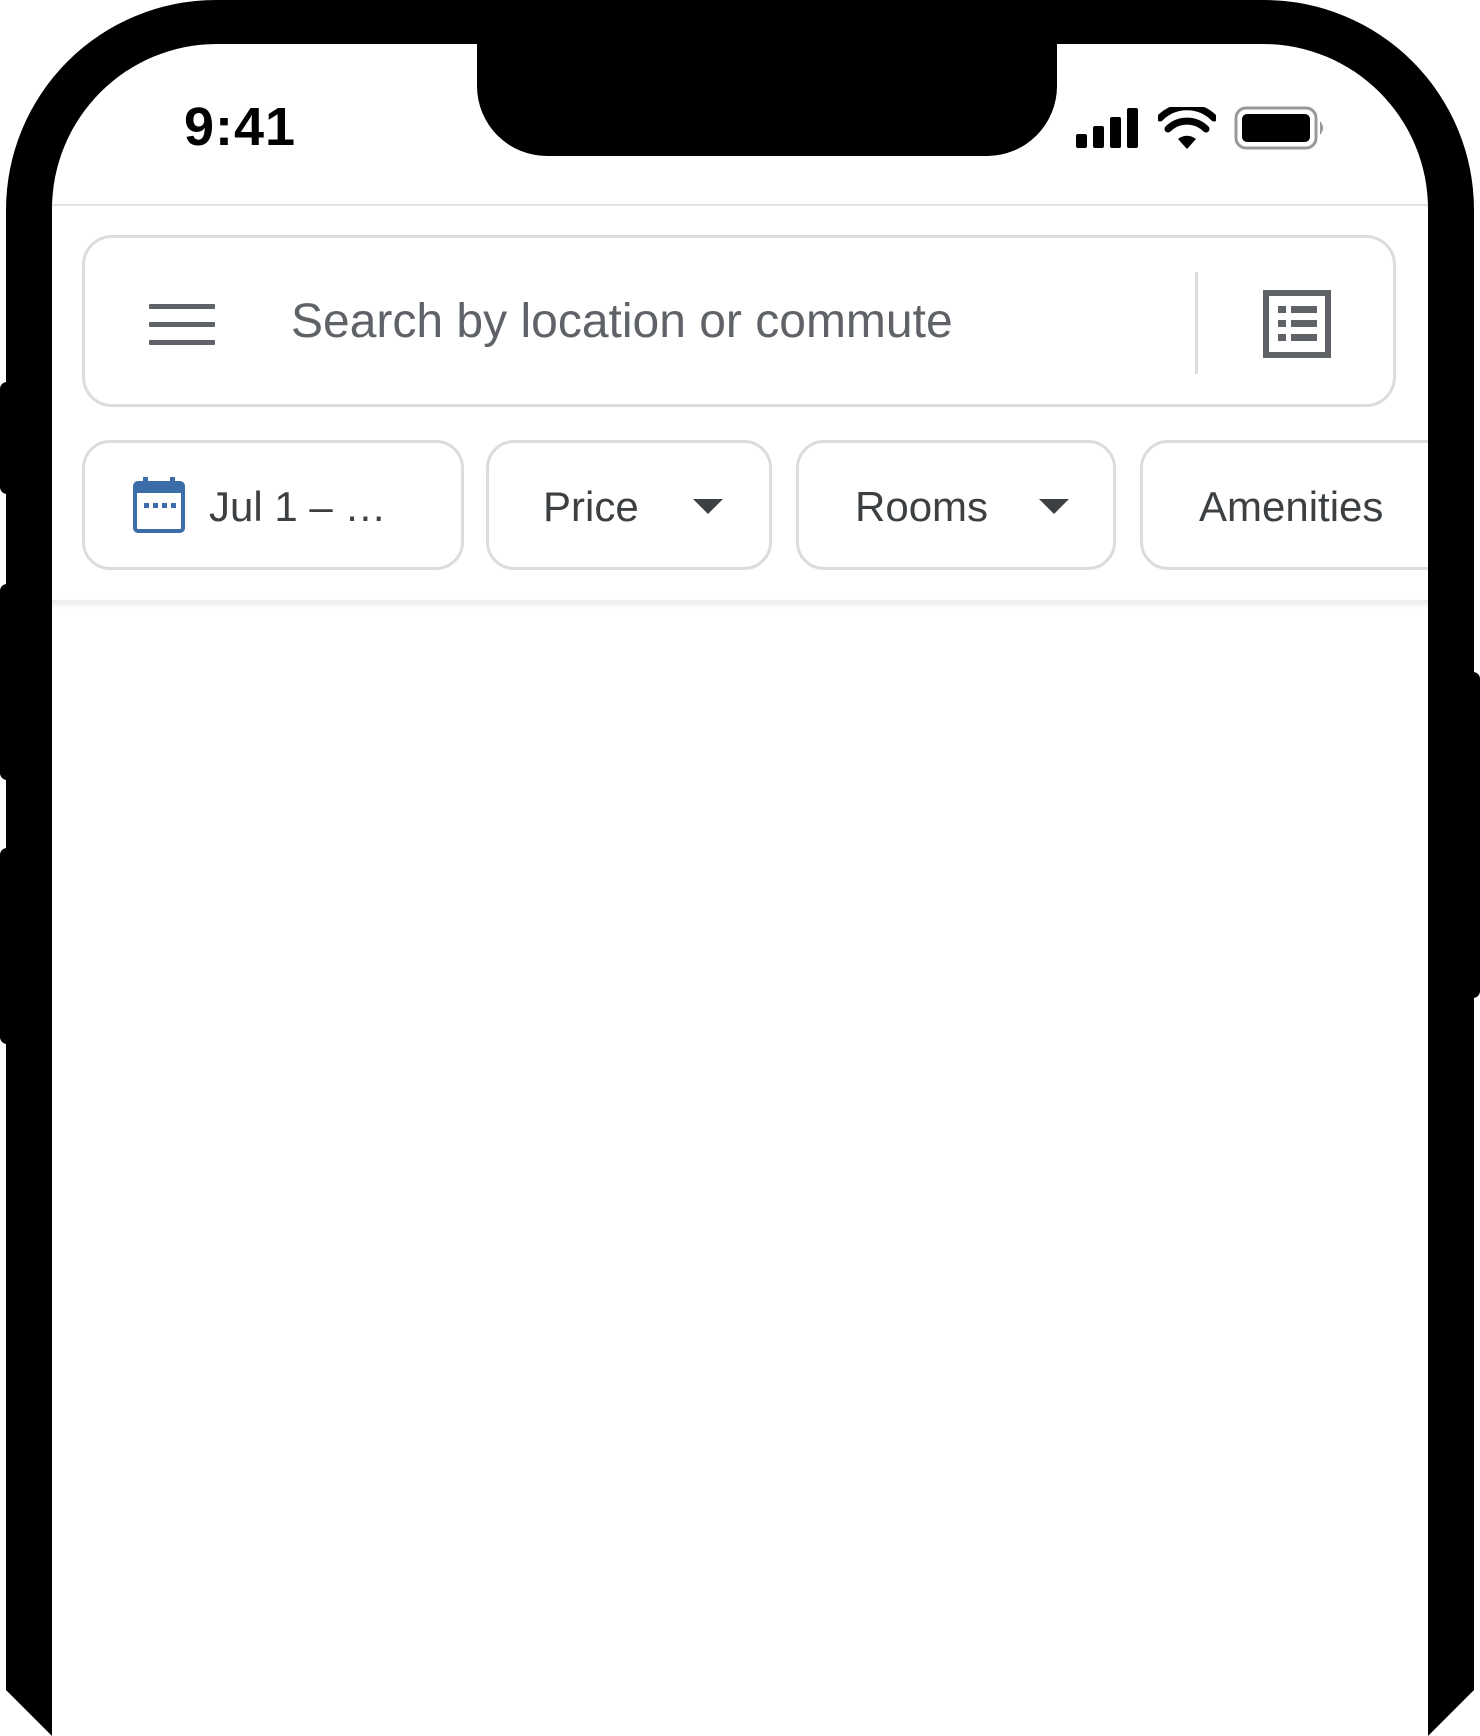 This screenshot has height=1736, width=1480. What do you see at coordinates (1291, 506) in the screenshot?
I see `amenities-filter-label: Amenities` at bounding box center [1291, 506].